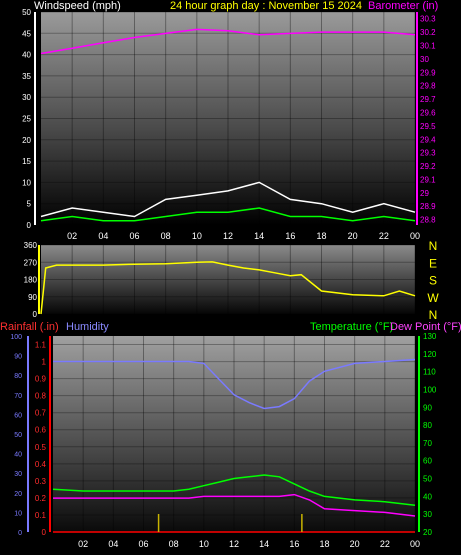  What do you see at coordinates (427, 407) in the screenshot?
I see `temperature-tick-label: 90` at bounding box center [427, 407].